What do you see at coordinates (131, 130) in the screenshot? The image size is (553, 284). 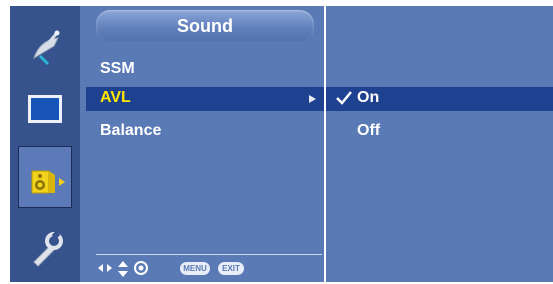 I see `menu-item-label: Balance` at bounding box center [131, 130].